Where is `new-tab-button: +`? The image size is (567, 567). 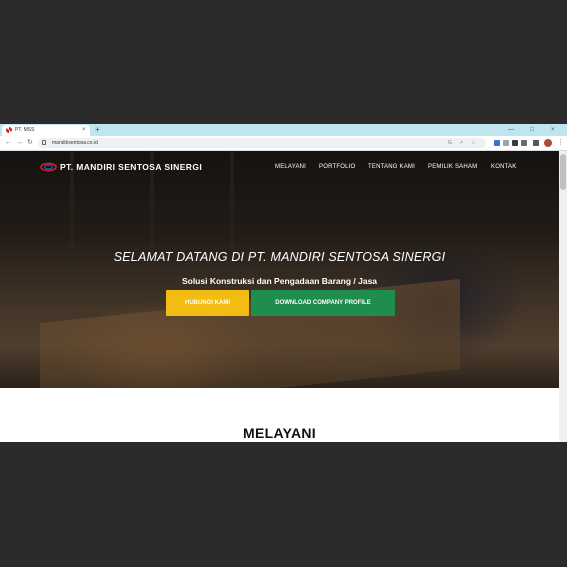 new-tab-button: + is located at coordinates (97, 130).